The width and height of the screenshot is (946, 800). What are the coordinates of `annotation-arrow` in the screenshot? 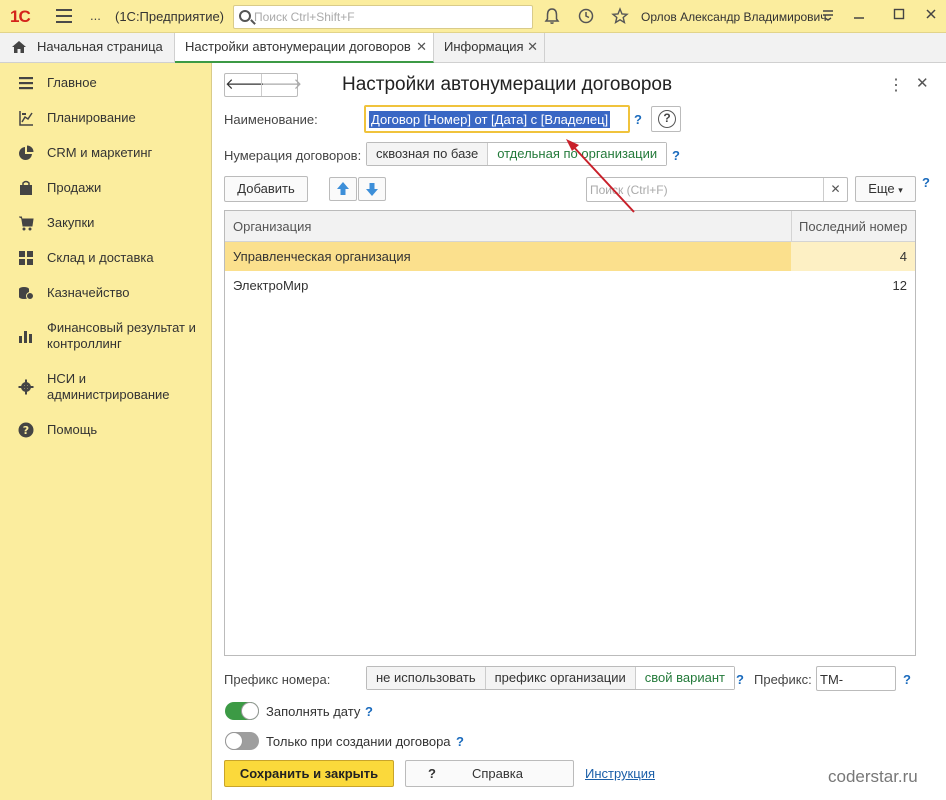 It's located at (600, 176).